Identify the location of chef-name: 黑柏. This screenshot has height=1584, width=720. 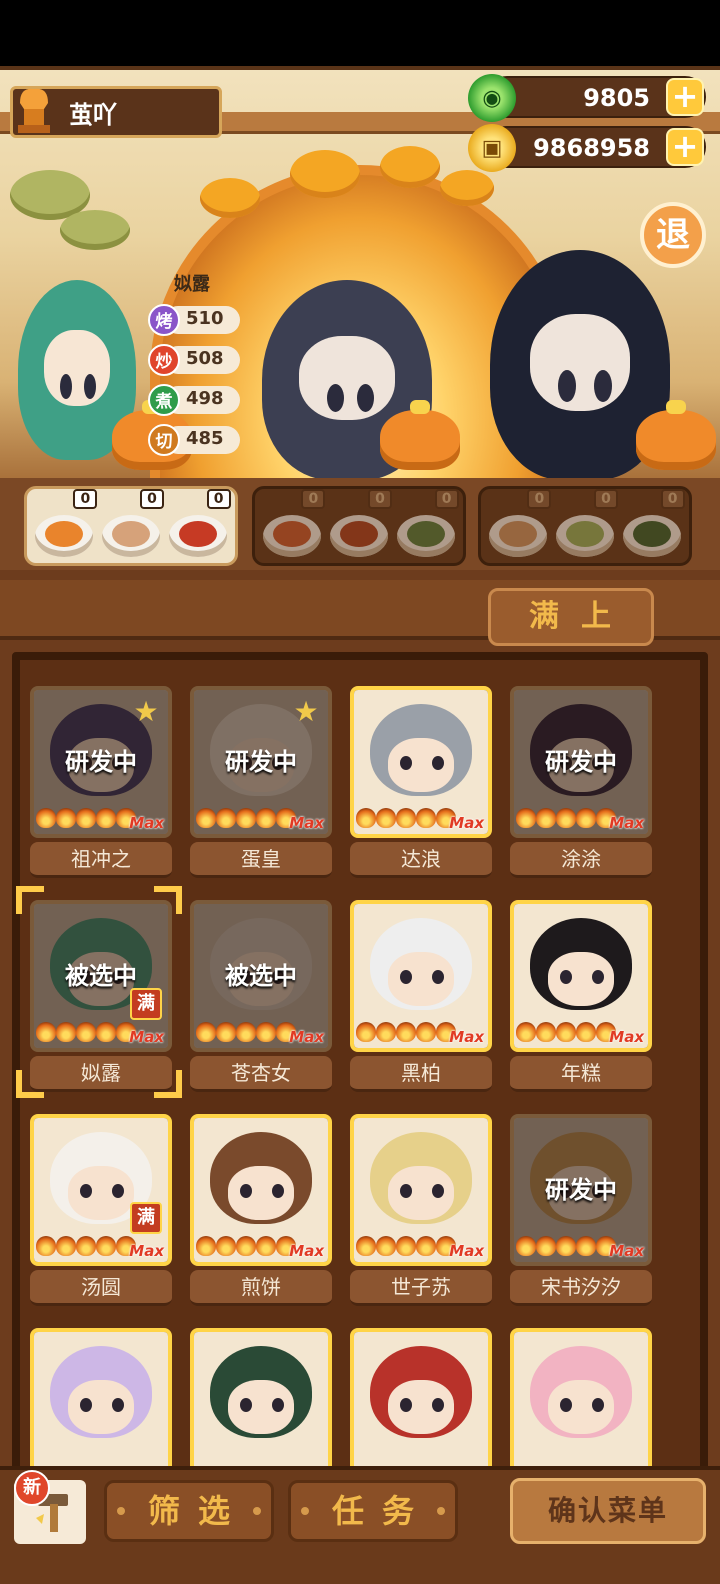
(421, 1074).